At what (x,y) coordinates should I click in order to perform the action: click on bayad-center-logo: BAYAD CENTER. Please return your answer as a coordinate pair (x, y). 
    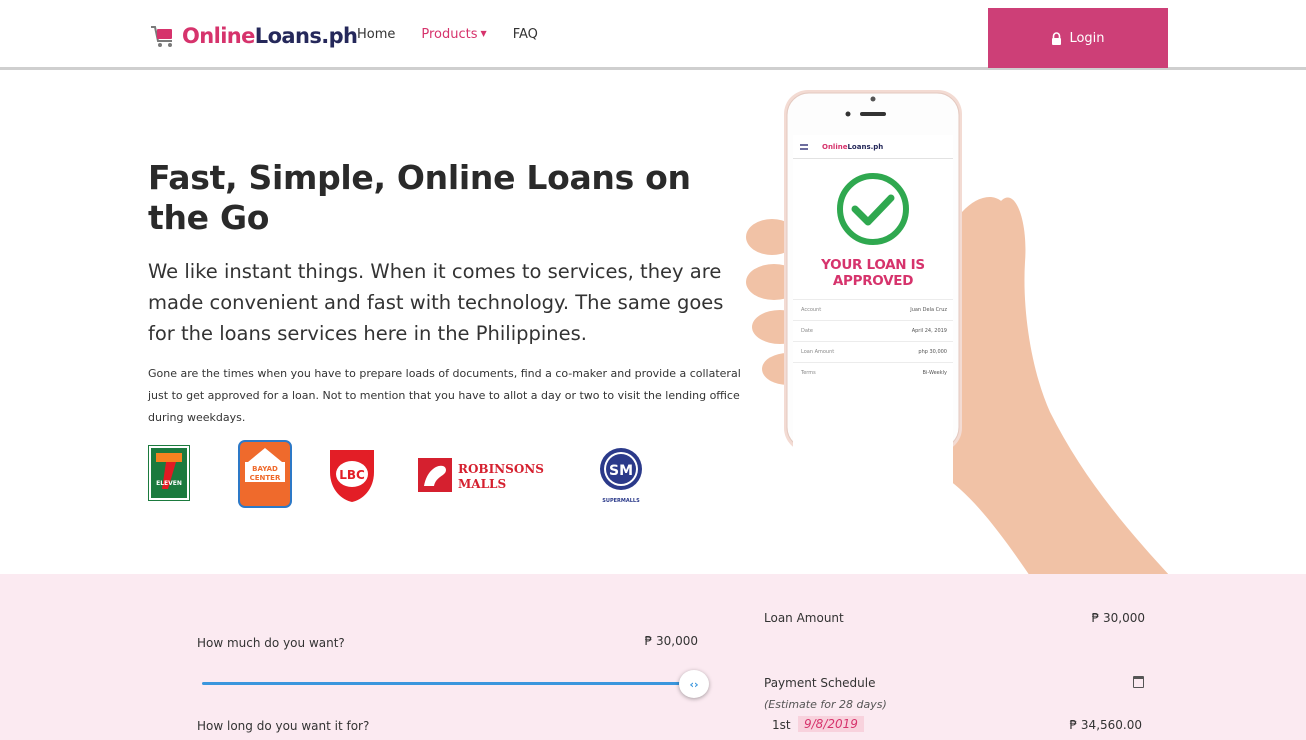
    Looking at the image, I should click on (265, 474).